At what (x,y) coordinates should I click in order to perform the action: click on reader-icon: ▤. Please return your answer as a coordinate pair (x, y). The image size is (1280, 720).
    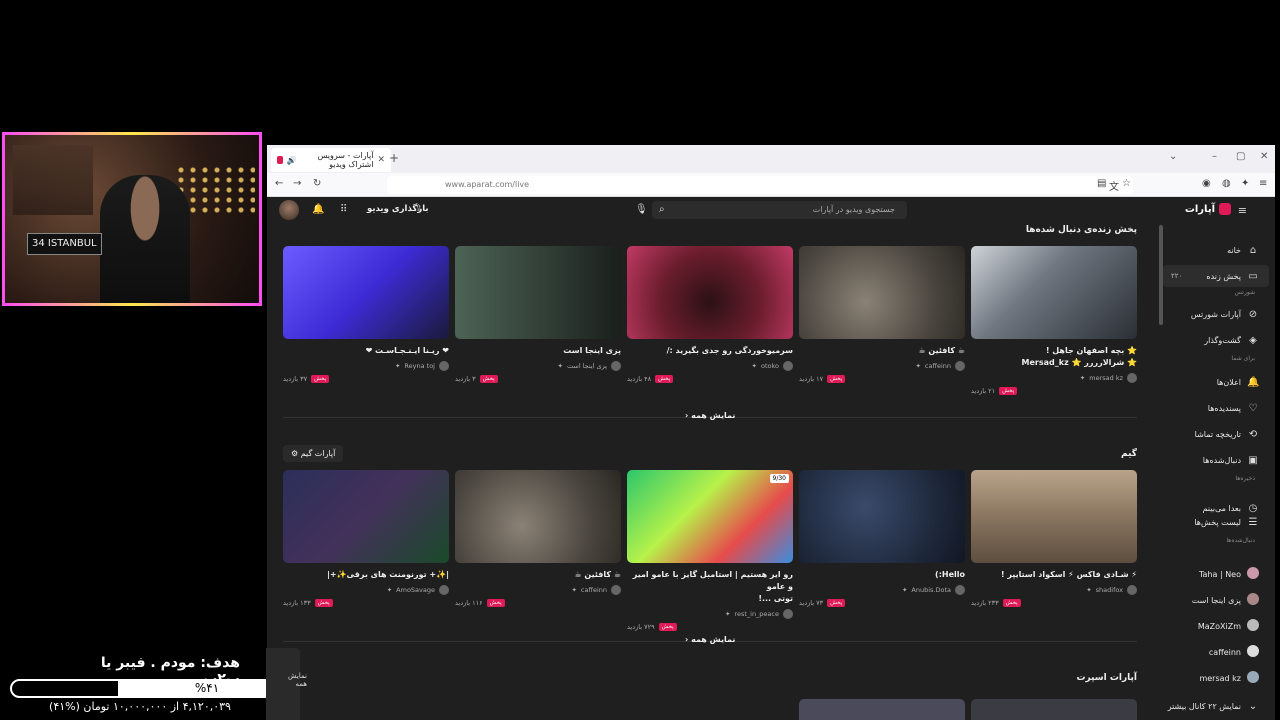
    Looking at the image, I should click on (1101, 183).